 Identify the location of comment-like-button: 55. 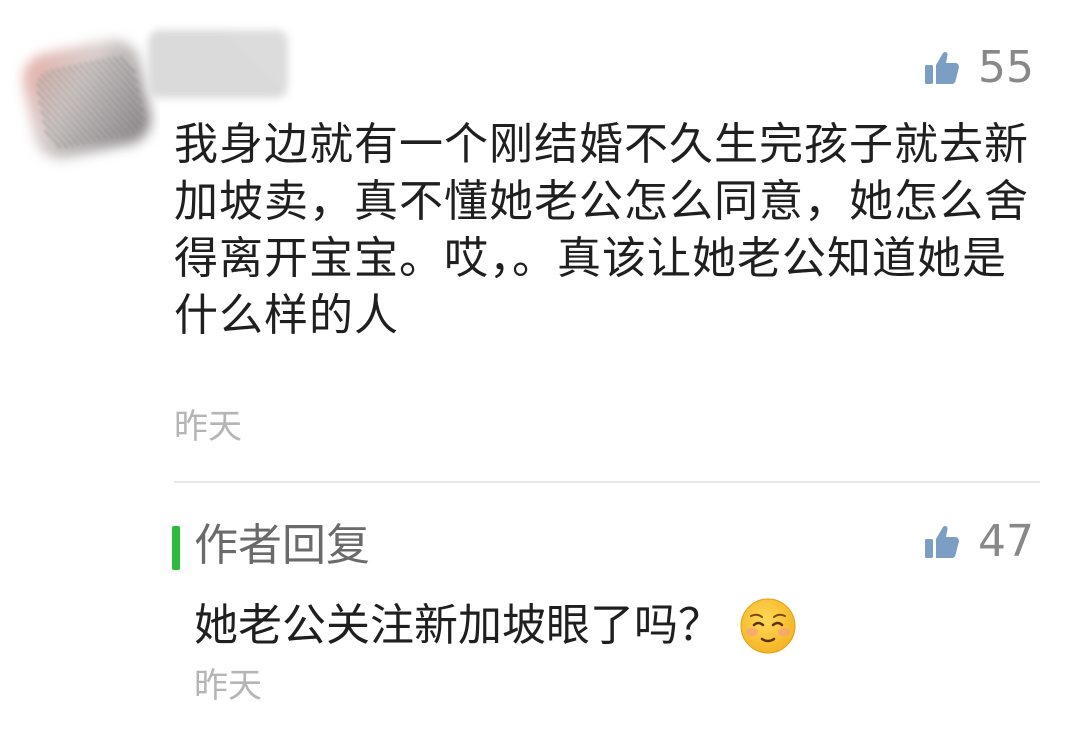
(979, 68).